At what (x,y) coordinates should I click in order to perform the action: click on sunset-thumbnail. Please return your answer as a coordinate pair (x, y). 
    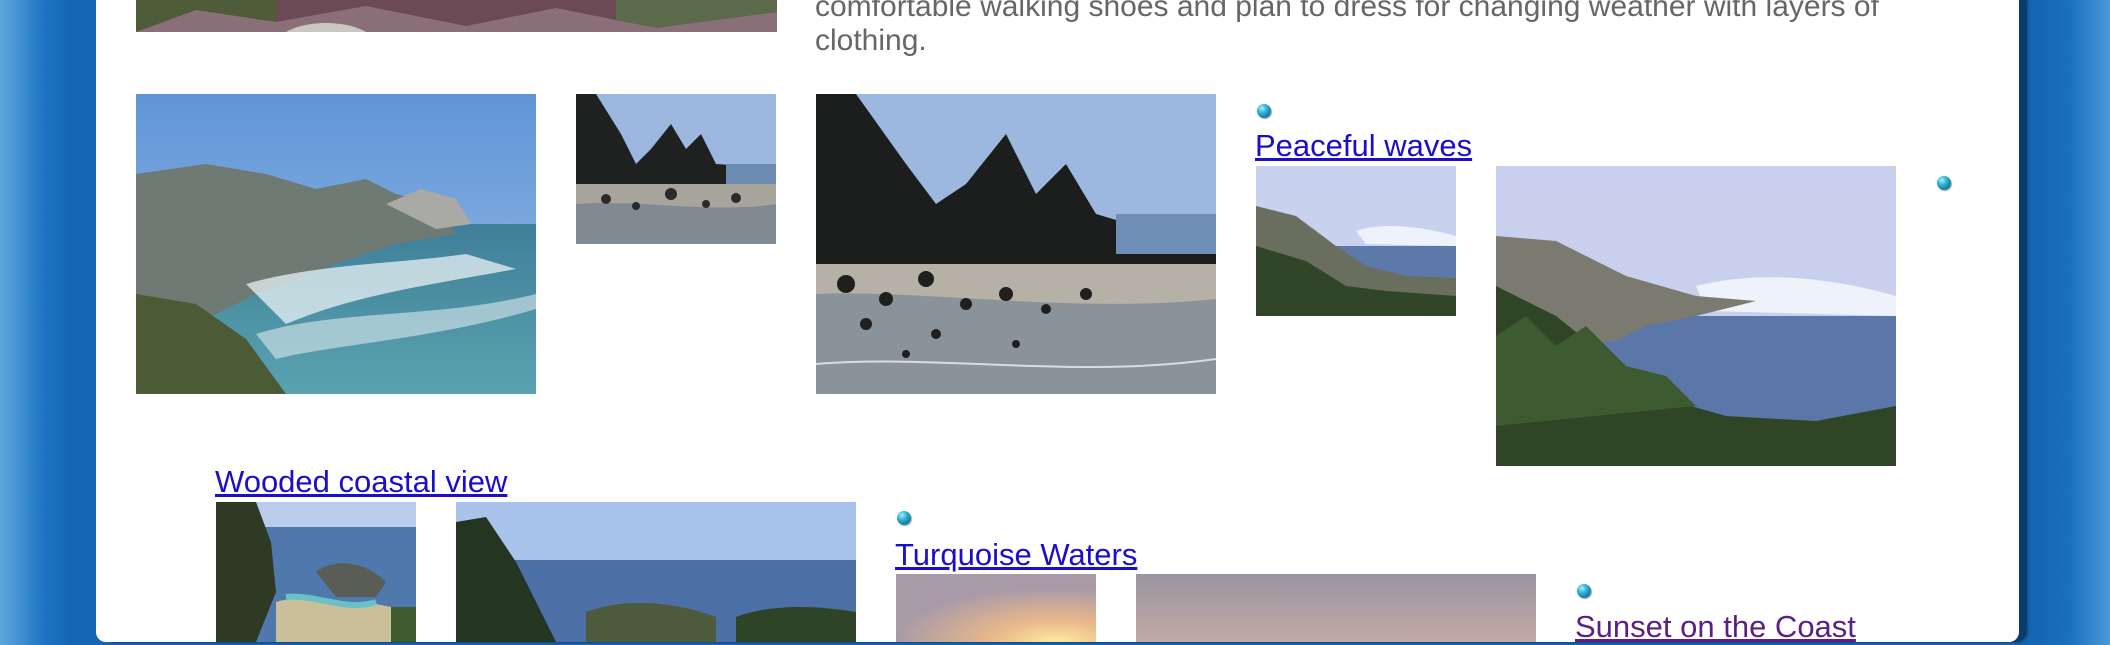
    Looking at the image, I should click on (996, 608).